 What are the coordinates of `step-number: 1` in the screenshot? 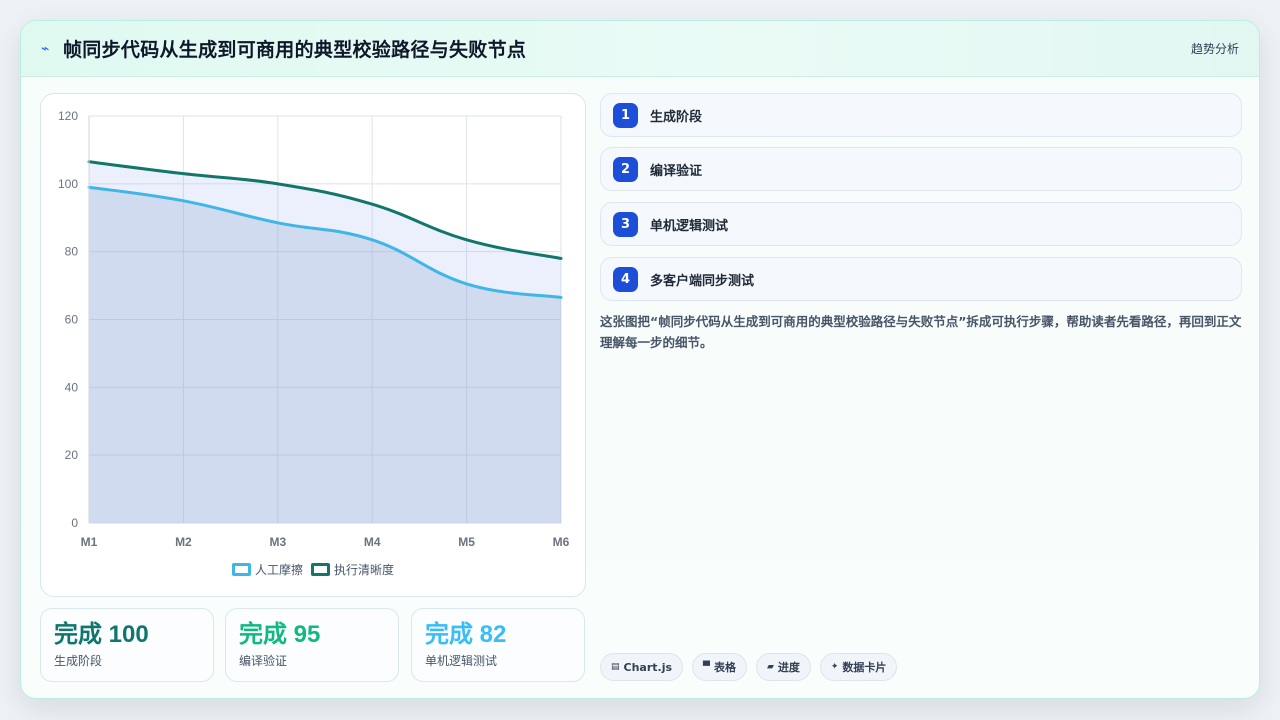 It's located at (625, 115).